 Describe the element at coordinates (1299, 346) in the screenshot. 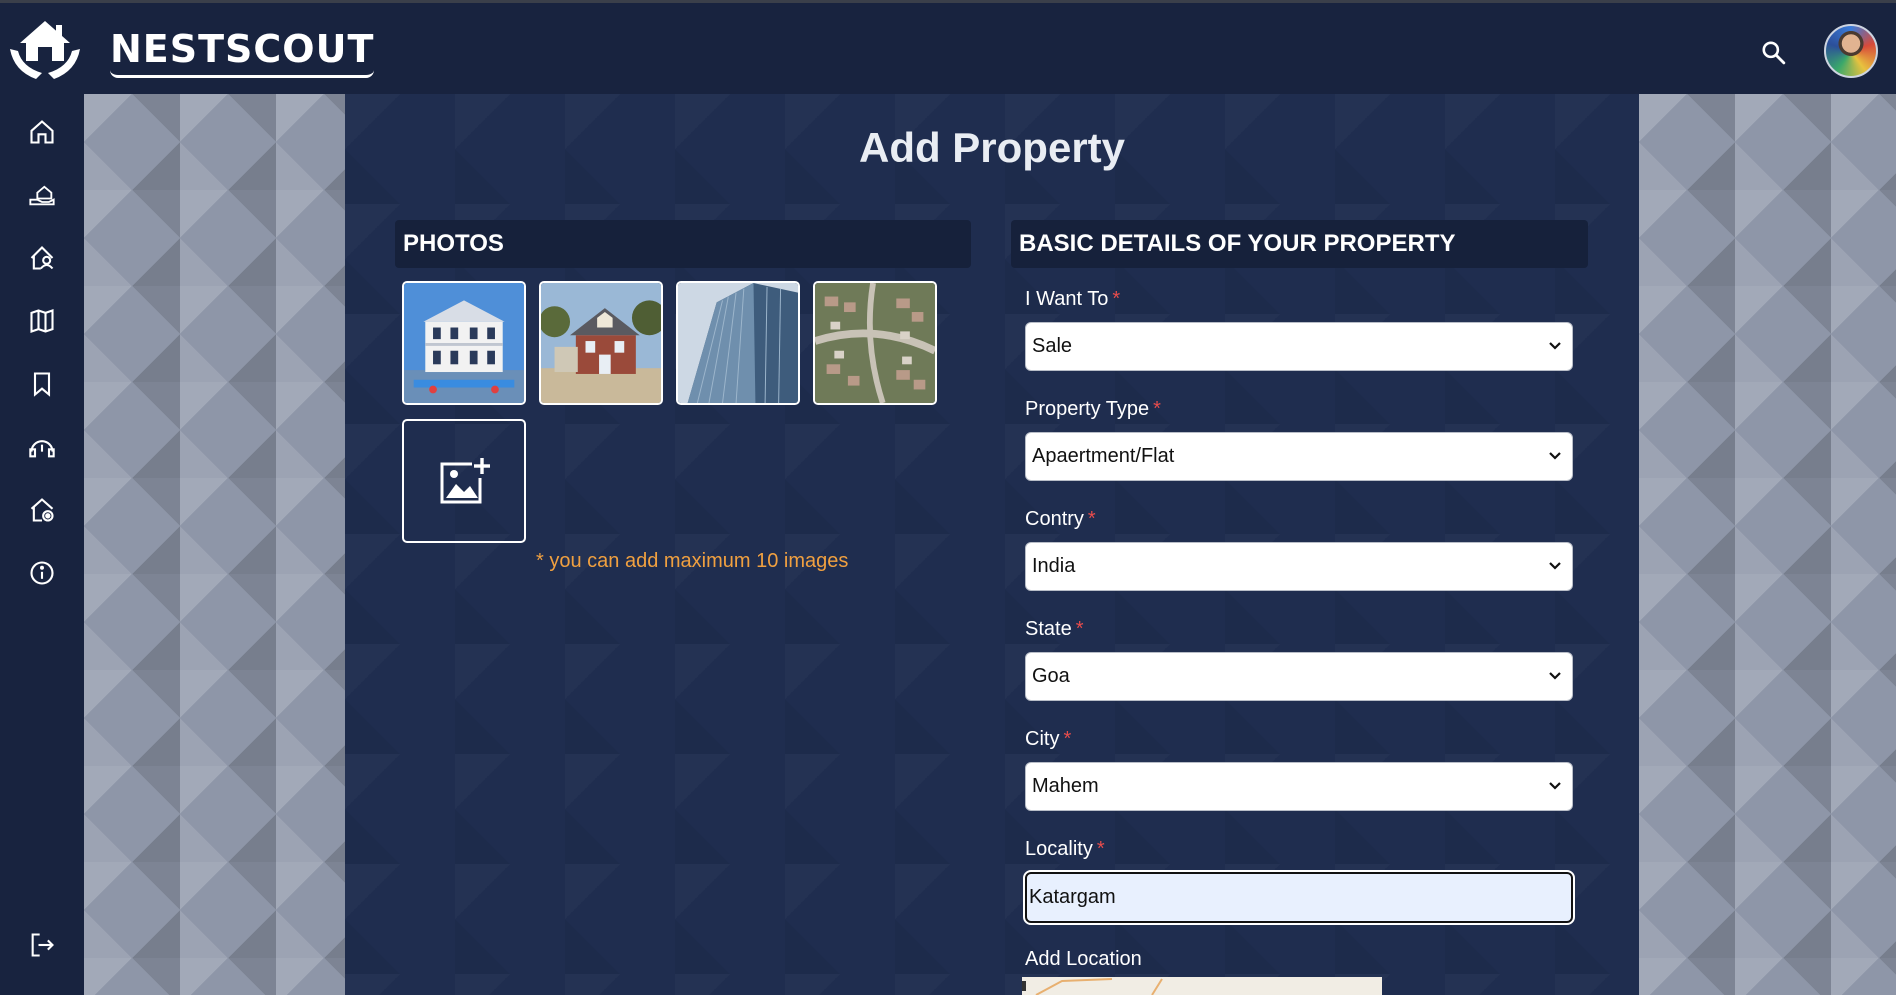

I see `want-to-select: Sale` at that location.